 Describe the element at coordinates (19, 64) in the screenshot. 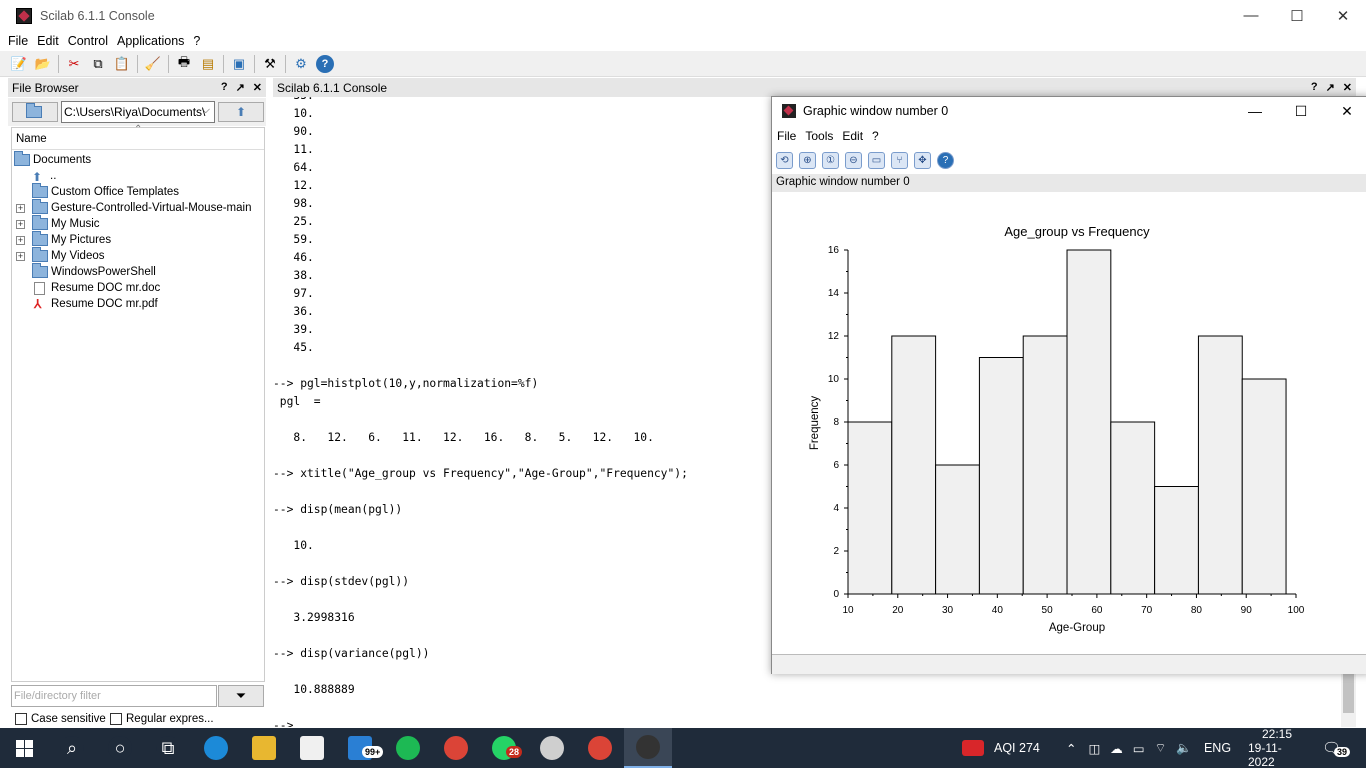

I see `new-script-icon: 📝` at that location.